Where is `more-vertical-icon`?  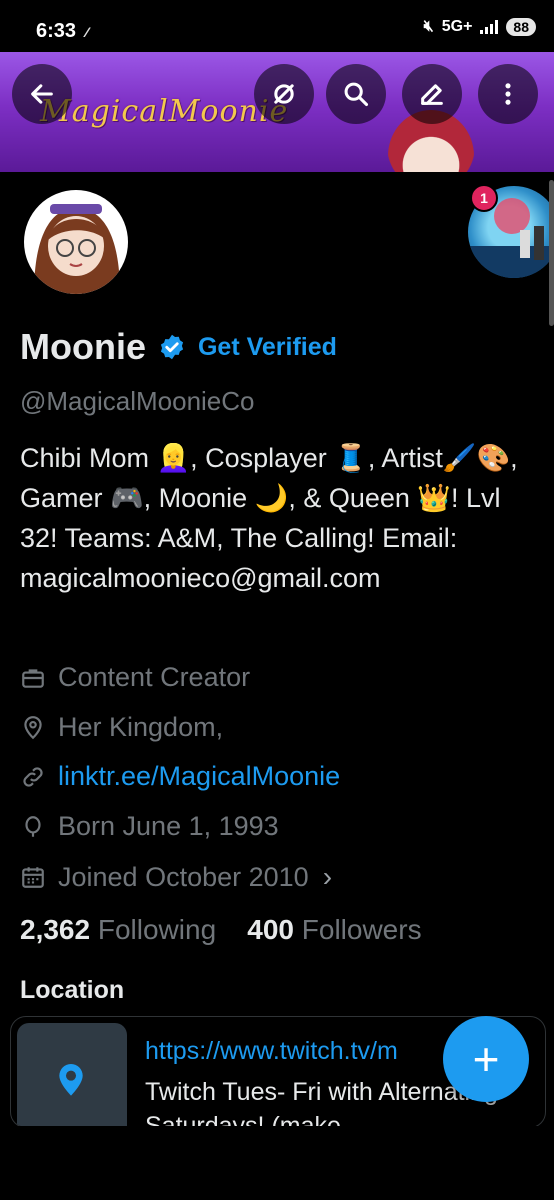
more-vertical-icon is located at coordinates (508, 94).